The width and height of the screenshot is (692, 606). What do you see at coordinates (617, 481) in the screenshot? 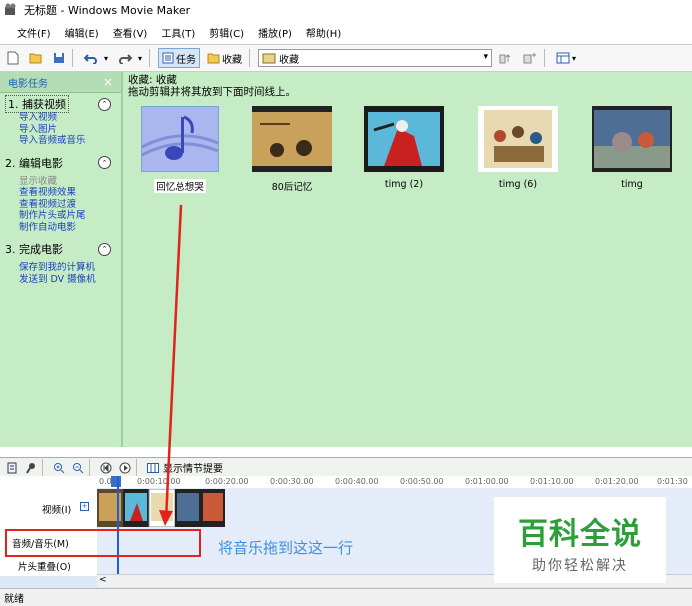
I see `ruler-tick-label: 0:01:20.00` at bounding box center [617, 481].